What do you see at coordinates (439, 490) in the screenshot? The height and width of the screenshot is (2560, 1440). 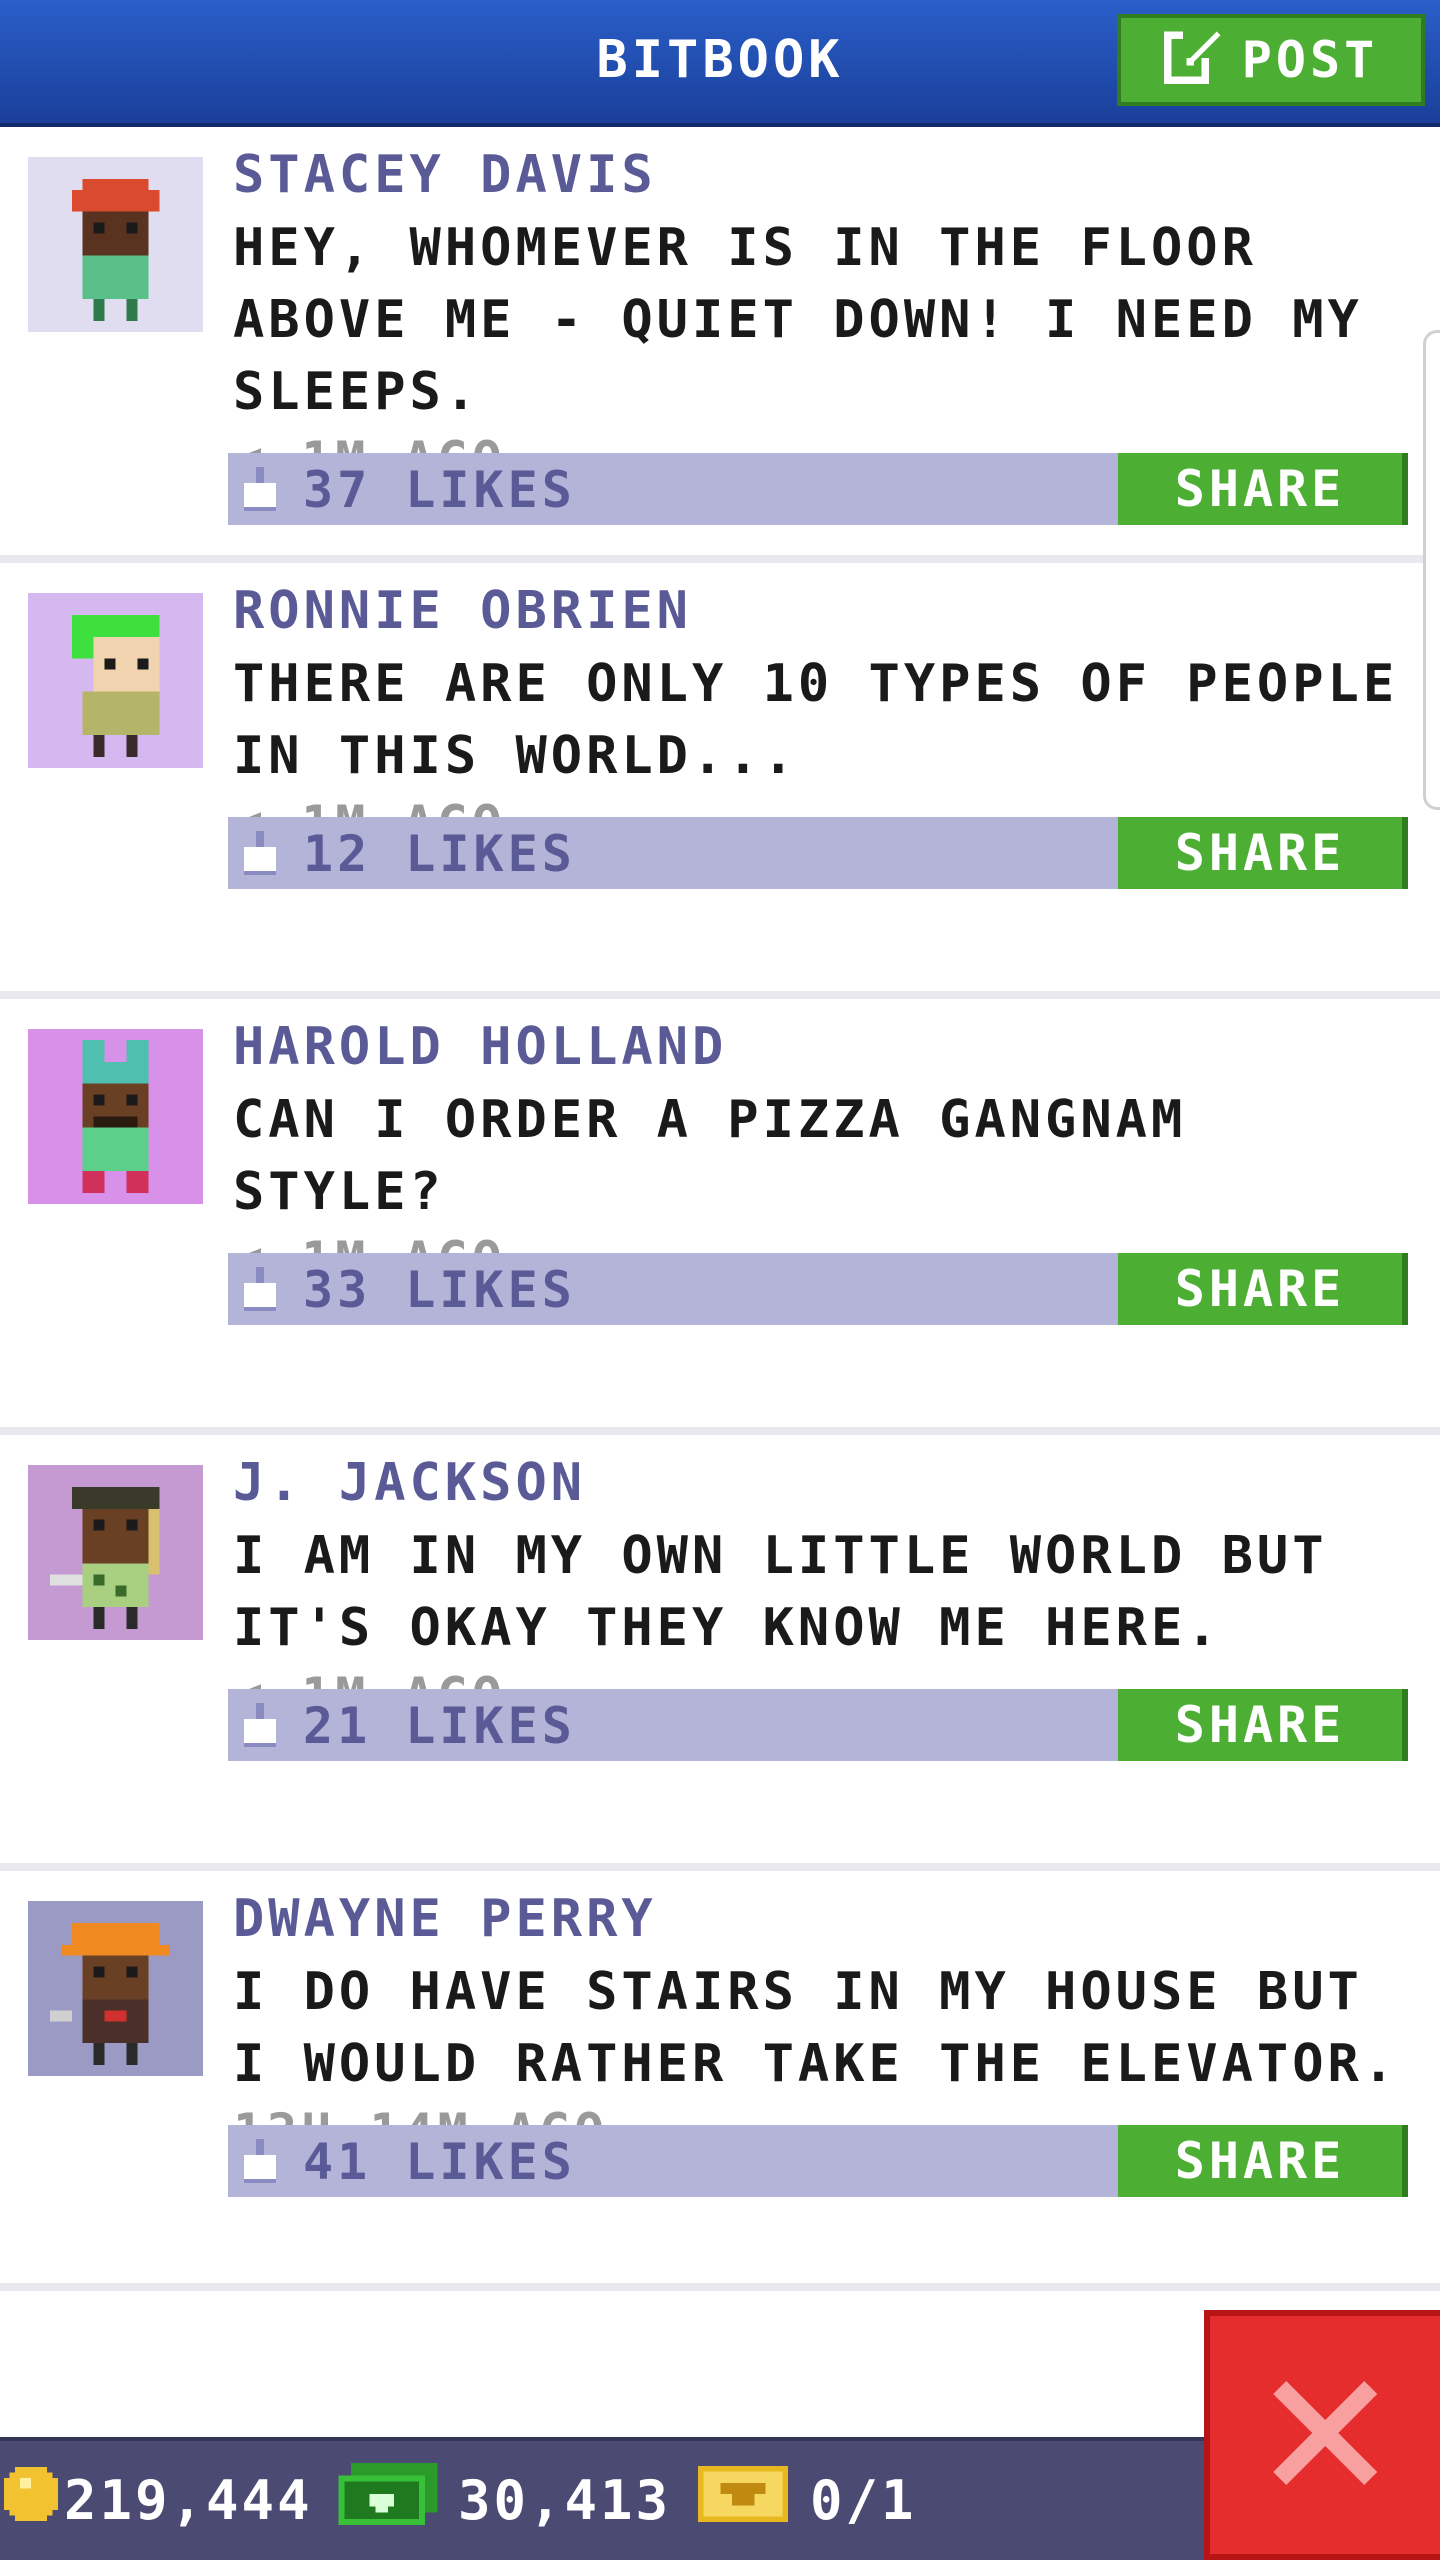 I see `likes-count: 37 LIKES` at bounding box center [439, 490].